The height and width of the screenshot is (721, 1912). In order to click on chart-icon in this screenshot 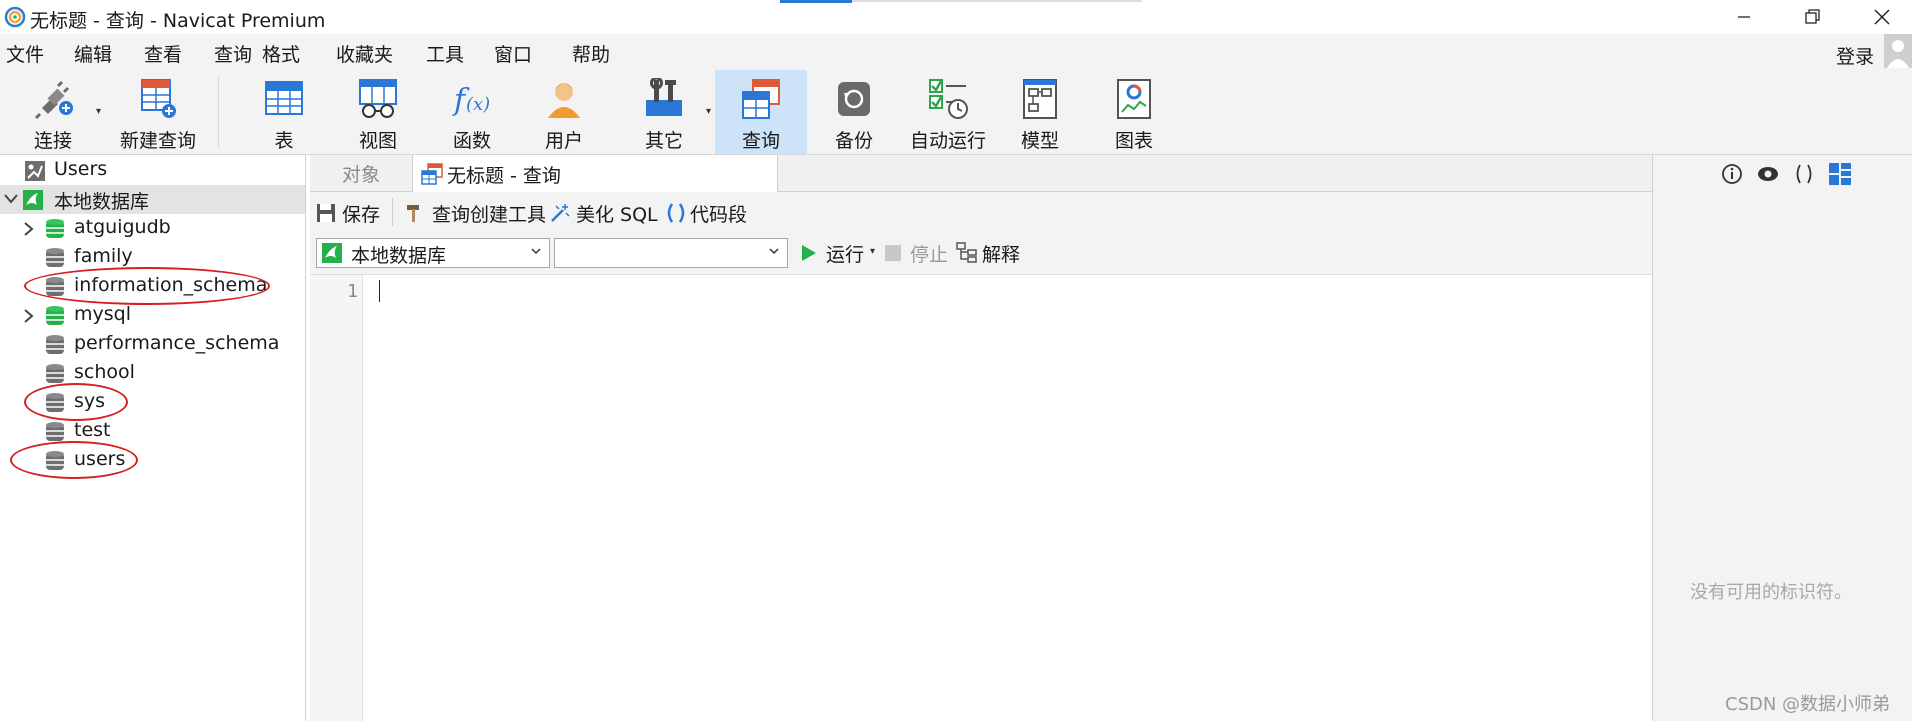, I will do `click(1134, 99)`.